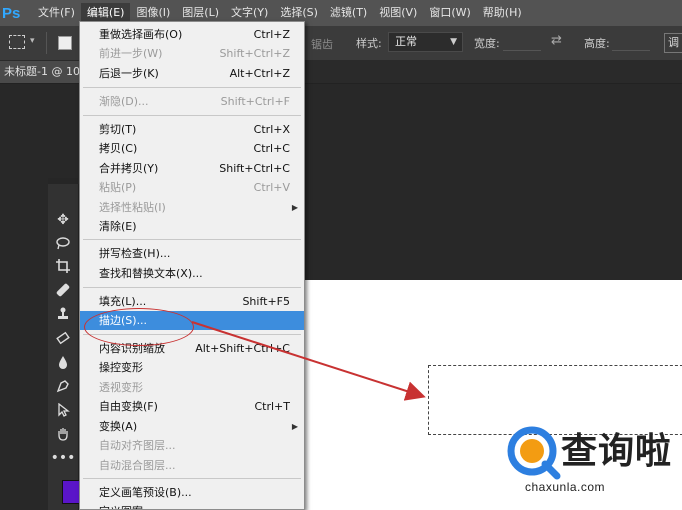 This screenshot has width=682, height=510. I want to click on toolbox: ✥ •••, so click(64, 347).